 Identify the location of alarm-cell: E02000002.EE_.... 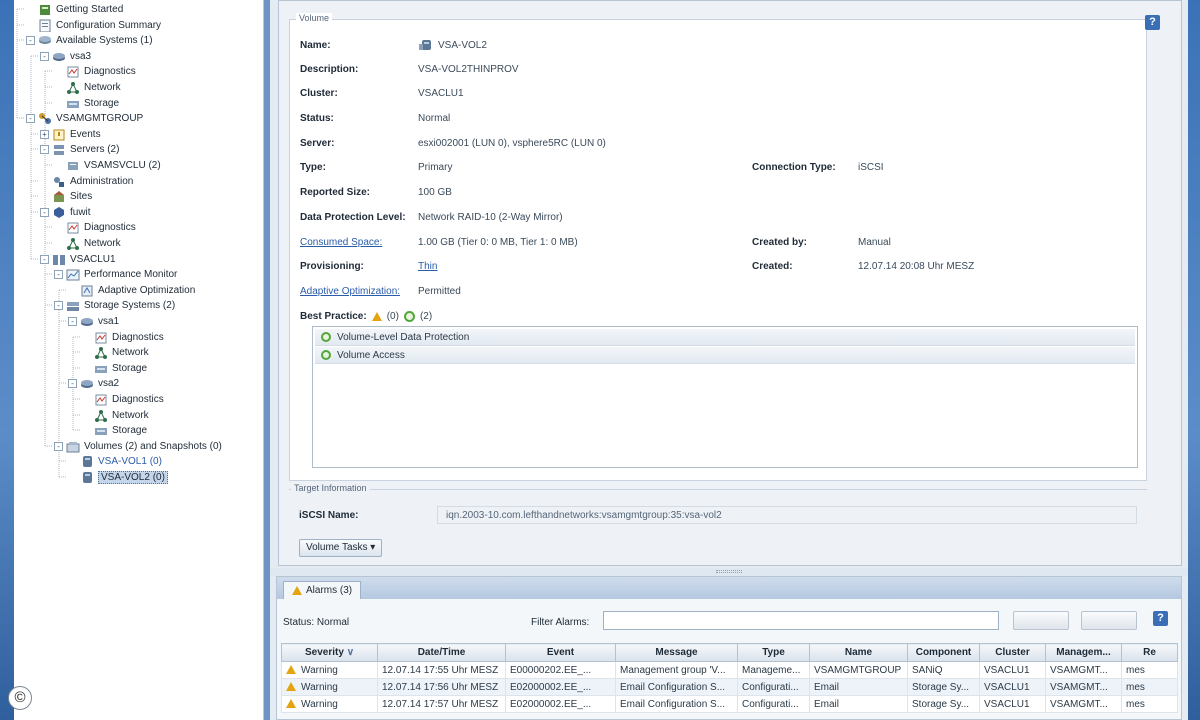
(560, 704).